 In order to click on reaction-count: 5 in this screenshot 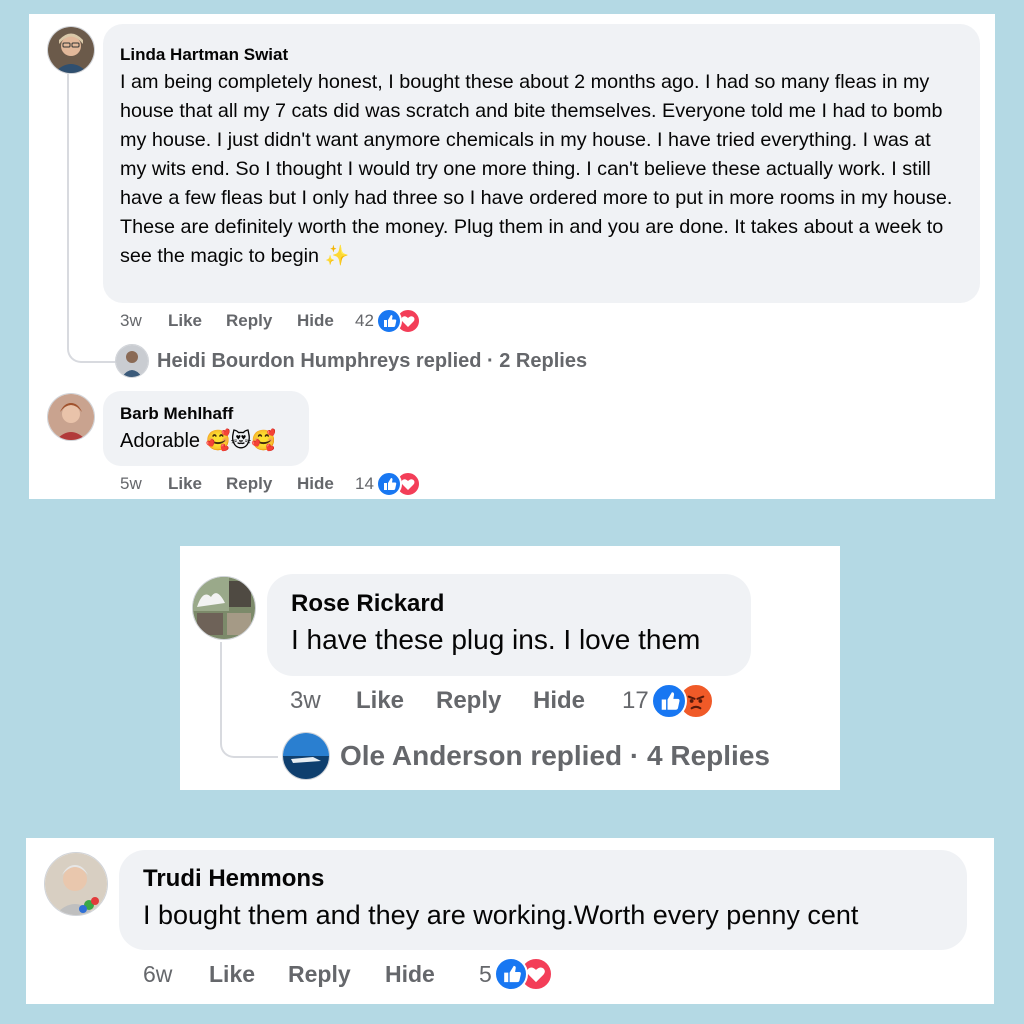, I will do `click(485, 973)`.